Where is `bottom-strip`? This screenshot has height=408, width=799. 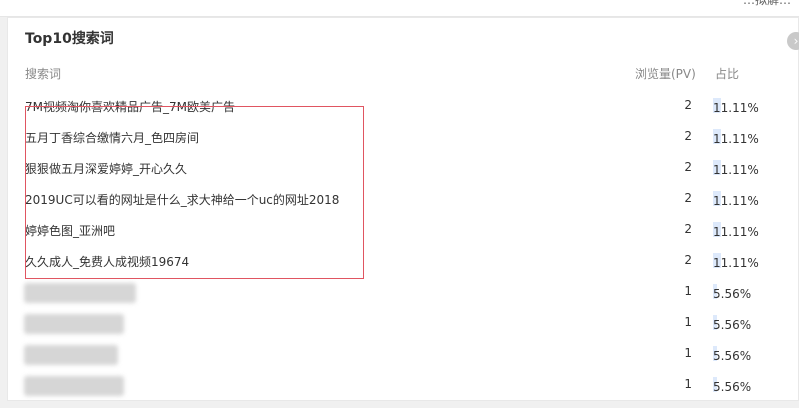 bottom-strip is located at coordinates (399, 404).